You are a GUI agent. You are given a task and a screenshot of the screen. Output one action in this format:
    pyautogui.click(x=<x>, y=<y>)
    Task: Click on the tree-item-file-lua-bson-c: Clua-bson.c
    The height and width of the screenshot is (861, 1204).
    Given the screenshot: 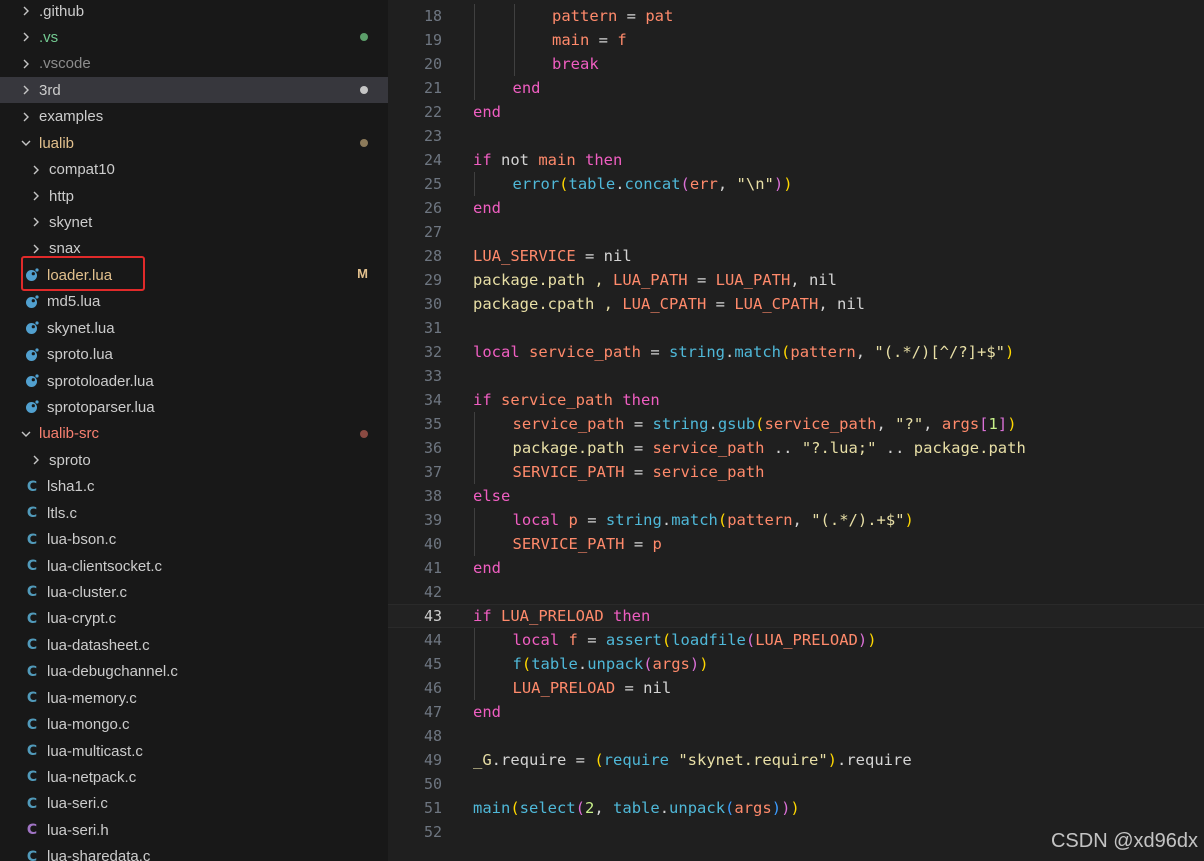 What is the action you would take?
    pyautogui.click(x=194, y=540)
    